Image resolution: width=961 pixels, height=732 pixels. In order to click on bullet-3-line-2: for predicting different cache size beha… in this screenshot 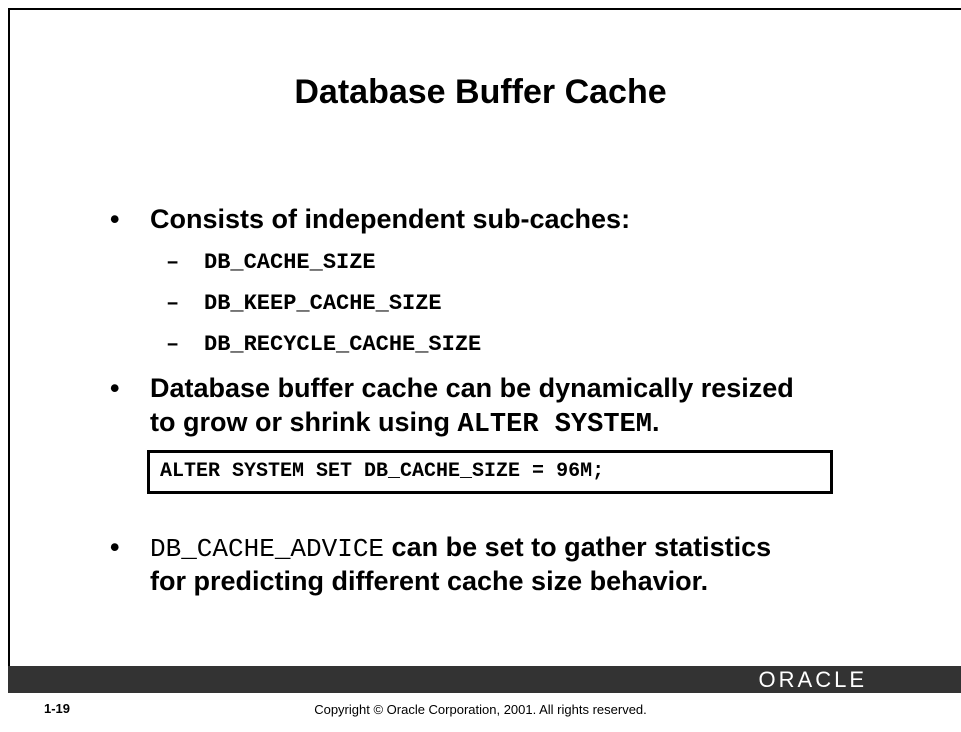, I will do `click(429, 581)`.